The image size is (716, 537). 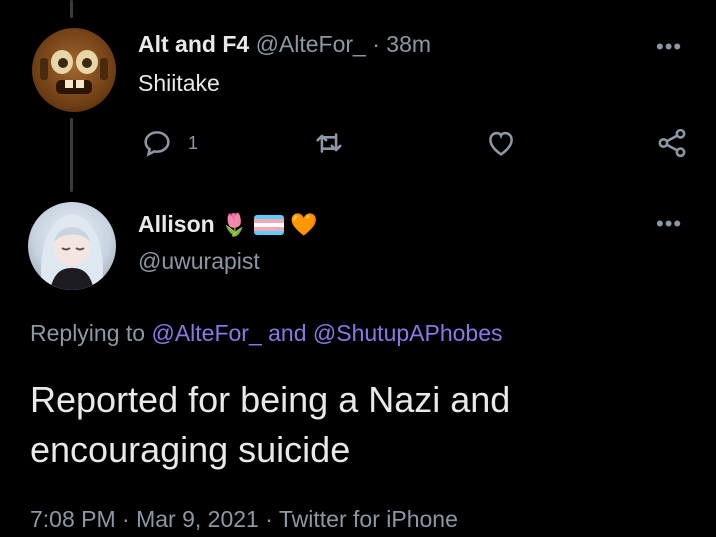 What do you see at coordinates (73, 519) in the screenshot?
I see `tweet-time: 7:08 PM` at bounding box center [73, 519].